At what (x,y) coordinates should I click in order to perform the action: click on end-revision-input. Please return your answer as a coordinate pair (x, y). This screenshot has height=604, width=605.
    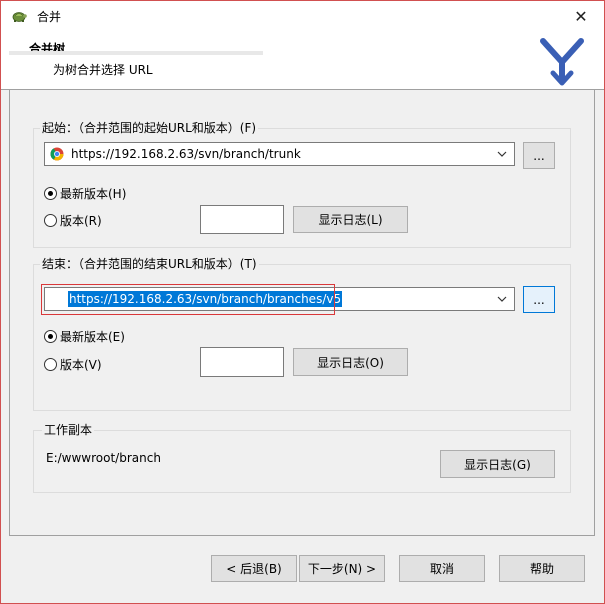
    Looking at the image, I should click on (242, 362).